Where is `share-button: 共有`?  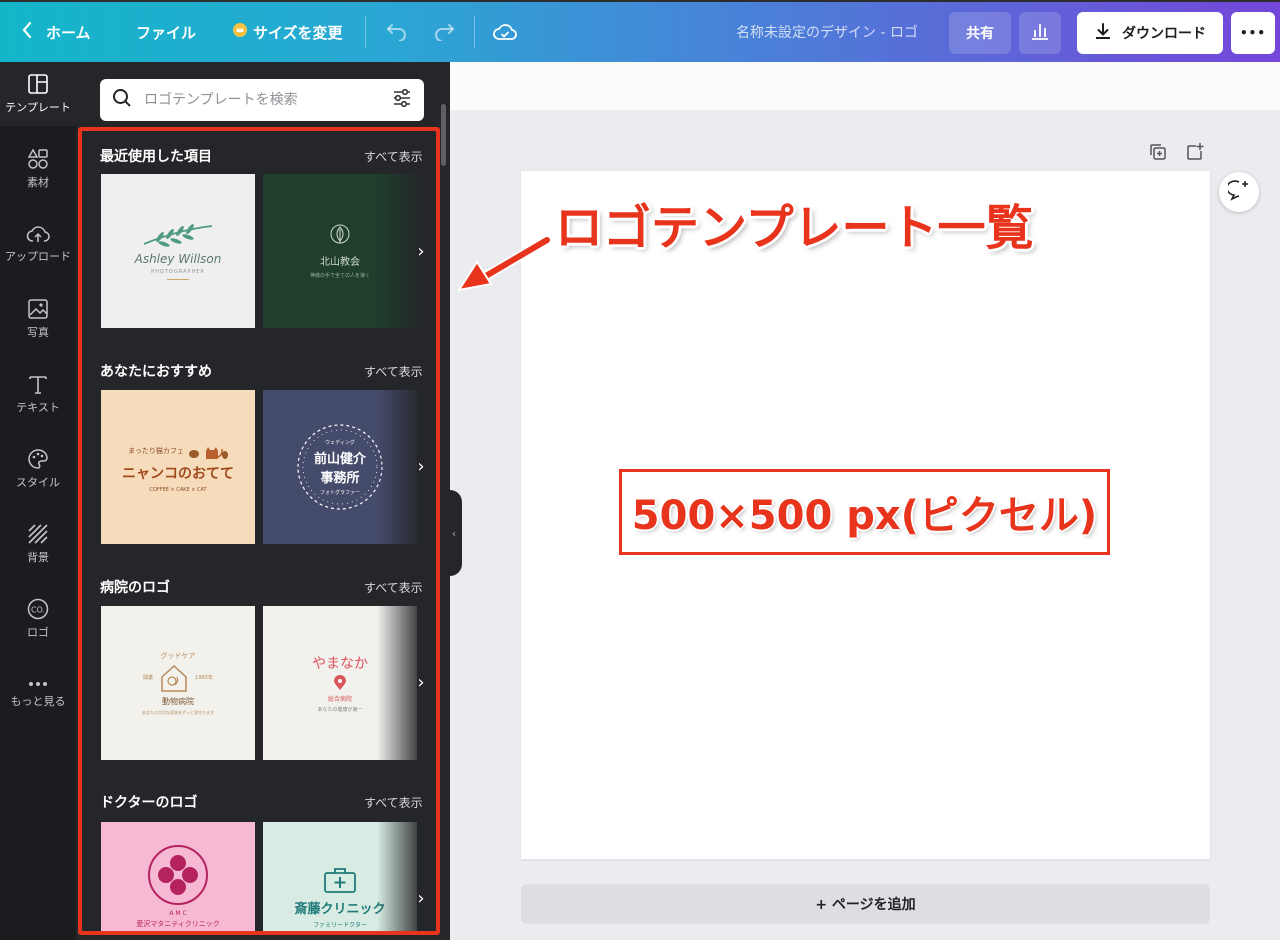
share-button: 共有 is located at coordinates (980, 33).